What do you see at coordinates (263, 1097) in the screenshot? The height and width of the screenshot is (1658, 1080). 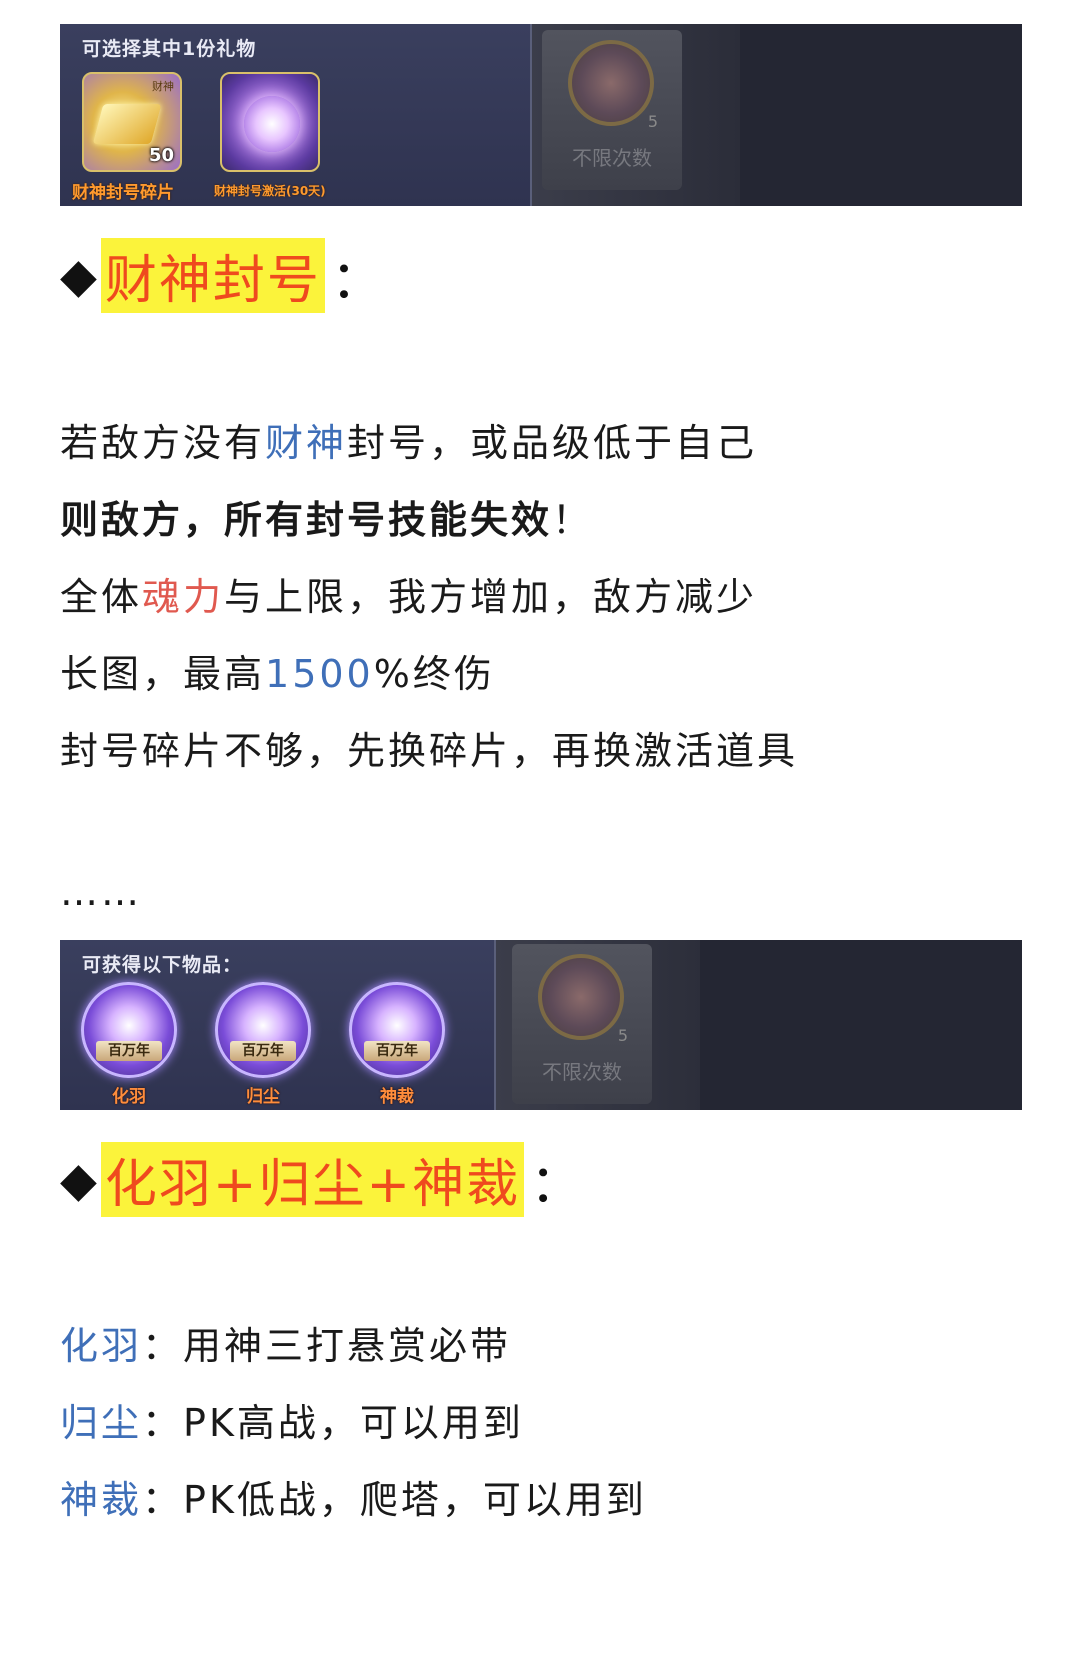 I see `orb-label: 归尘` at bounding box center [263, 1097].